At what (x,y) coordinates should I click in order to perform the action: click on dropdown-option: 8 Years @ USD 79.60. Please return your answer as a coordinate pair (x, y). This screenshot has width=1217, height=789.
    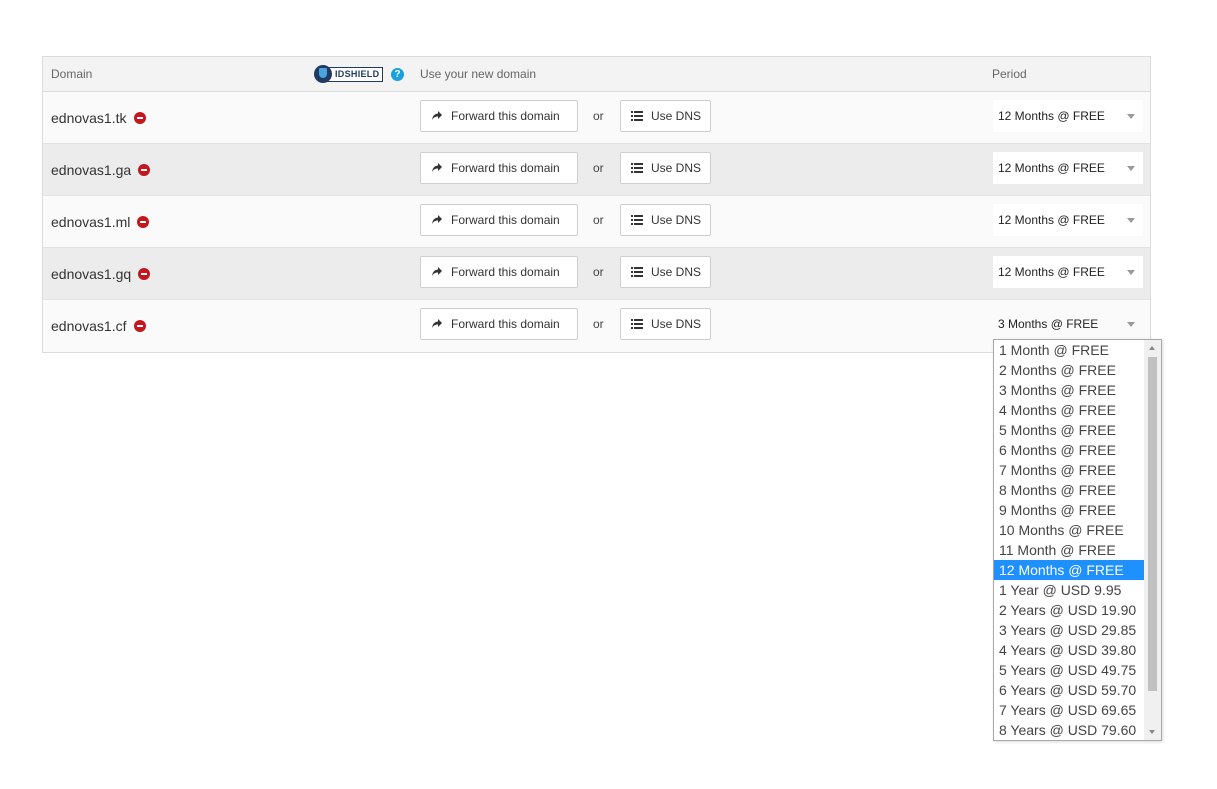
    Looking at the image, I should click on (1069, 730).